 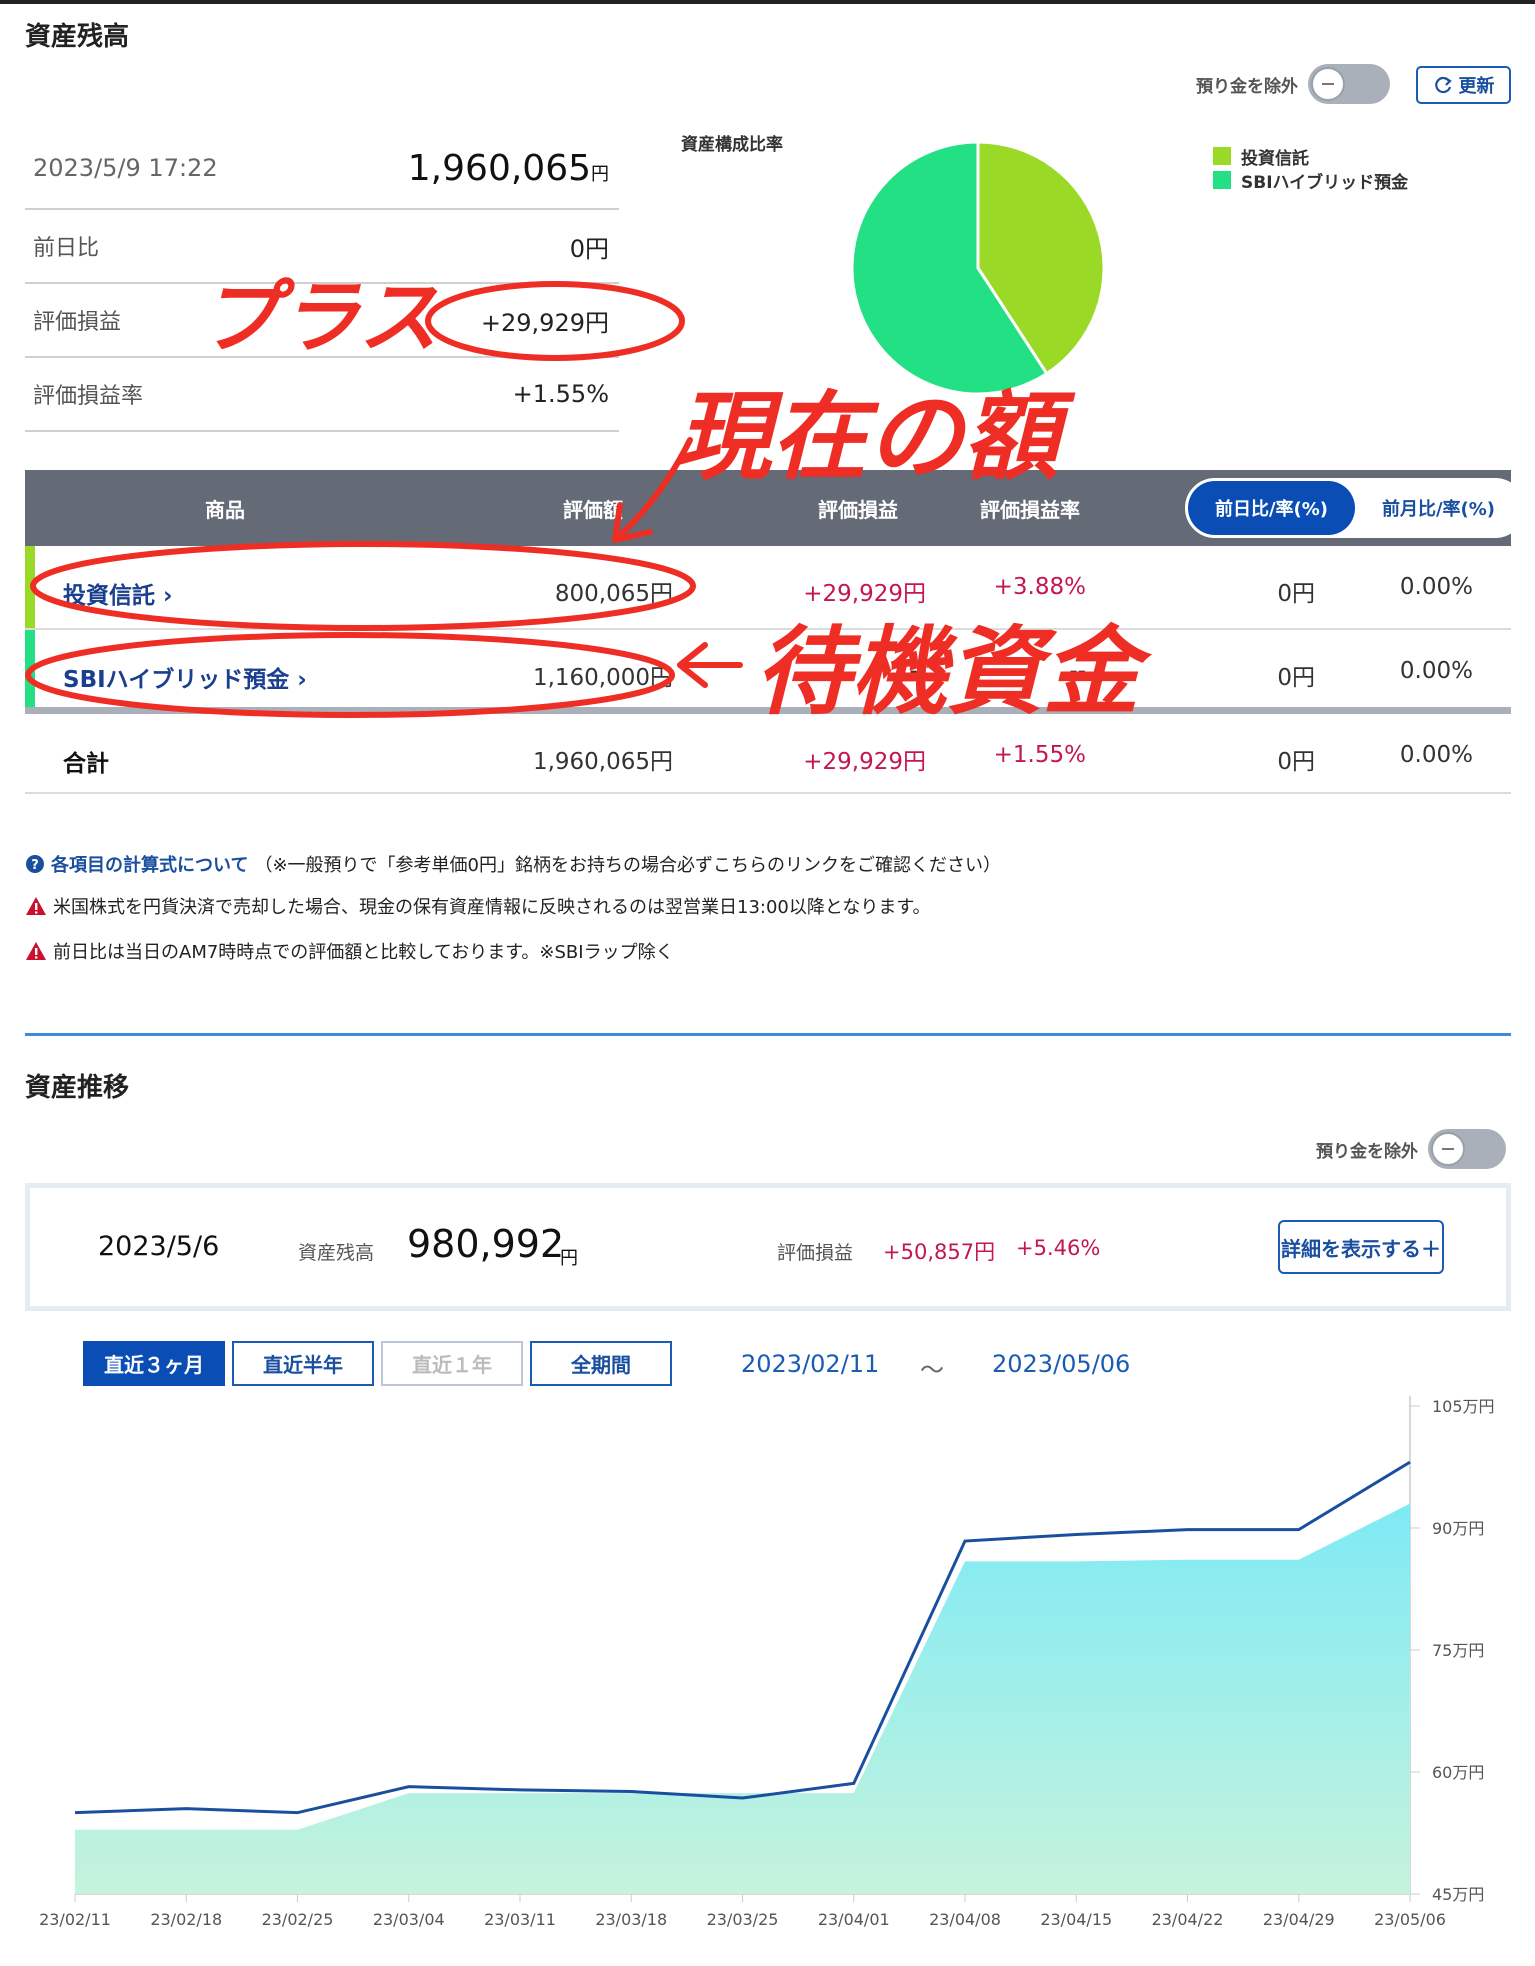 I want to click on x-tick-label: 23/04/29, so click(x=1299, y=1919).